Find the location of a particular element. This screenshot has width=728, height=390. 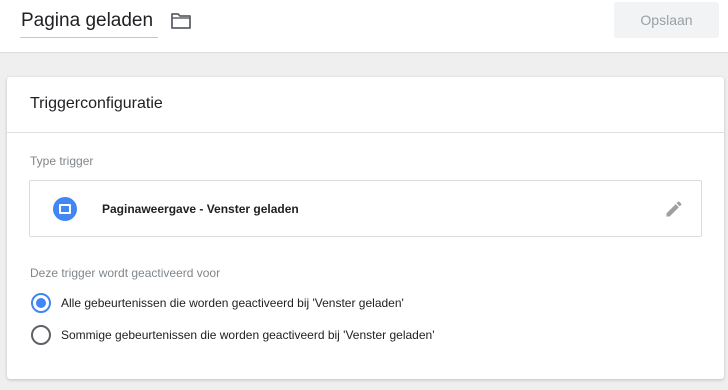

folder-icon is located at coordinates (181, 21).